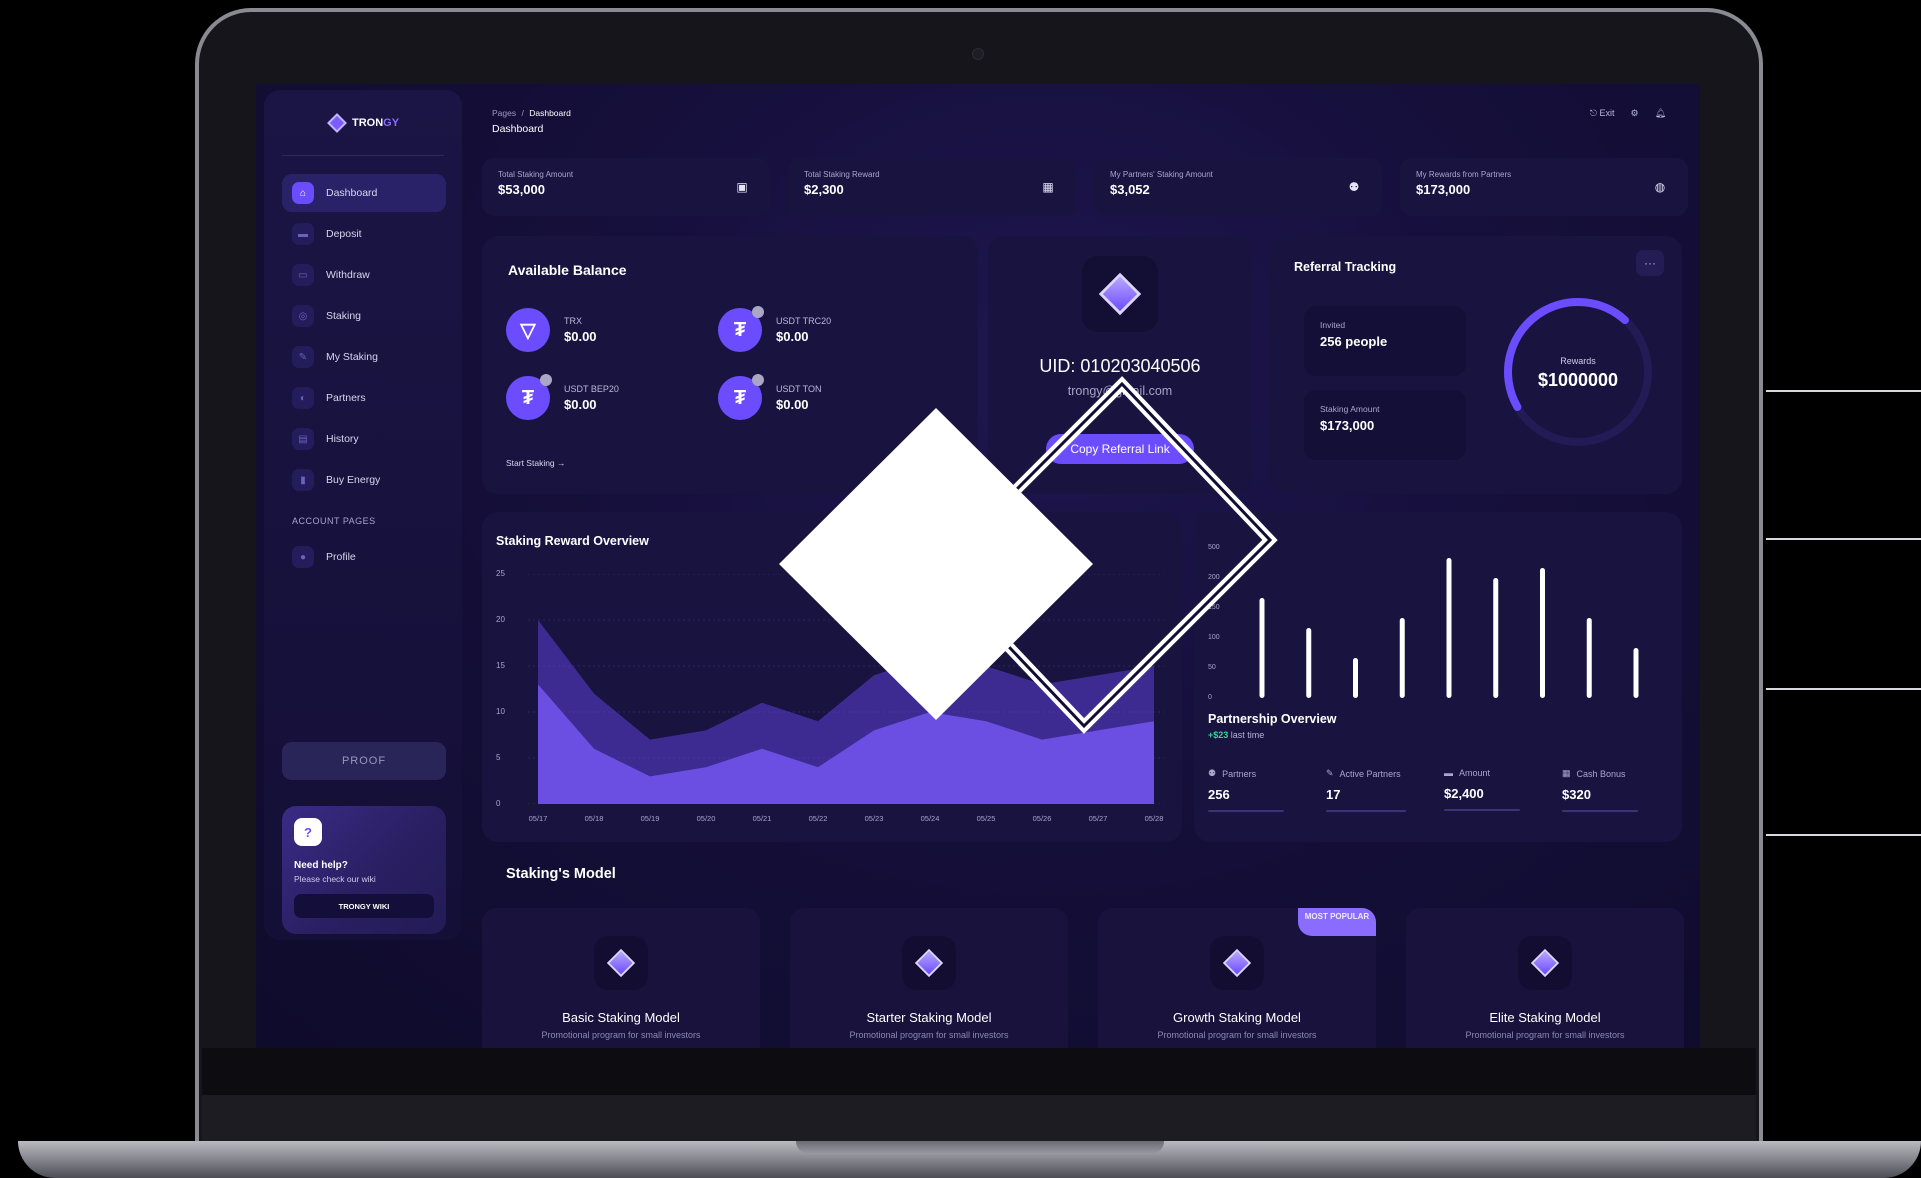  What do you see at coordinates (980, 1147) in the screenshot?
I see `laptop-notch` at bounding box center [980, 1147].